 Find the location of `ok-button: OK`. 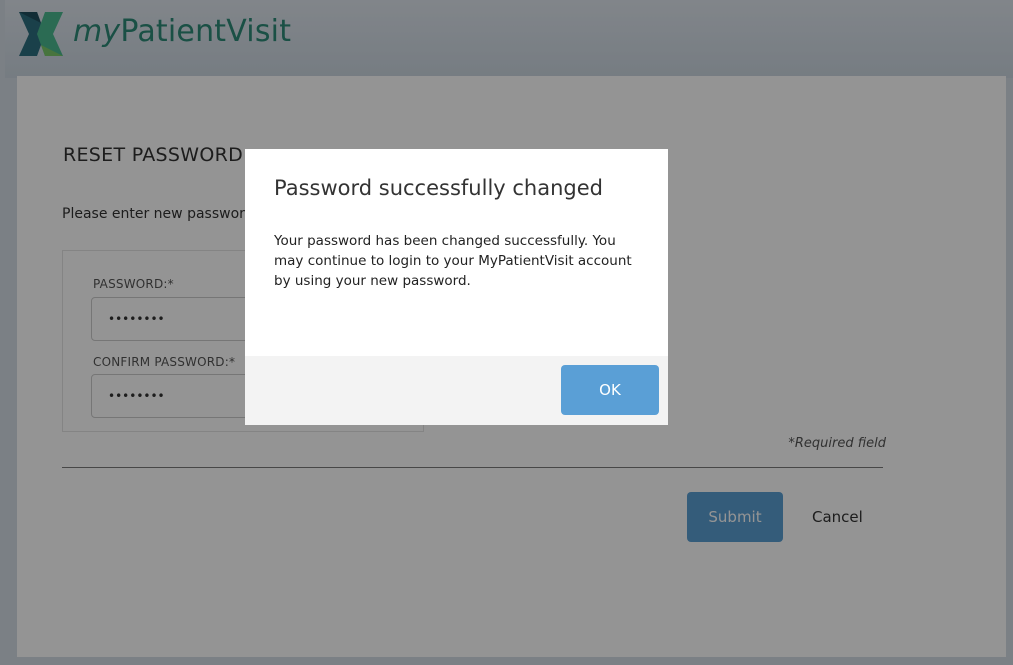

ok-button: OK is located at coordinates (610, 390).